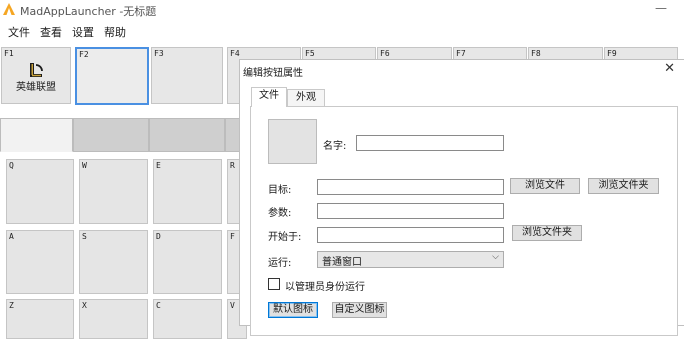 Image resolution: width=684 pixels, height=339 pixels. Describe the element at coordinates (410, 259) in the screenshot. I see `run-mode-select: 普通窗口 ⌵` at that location.